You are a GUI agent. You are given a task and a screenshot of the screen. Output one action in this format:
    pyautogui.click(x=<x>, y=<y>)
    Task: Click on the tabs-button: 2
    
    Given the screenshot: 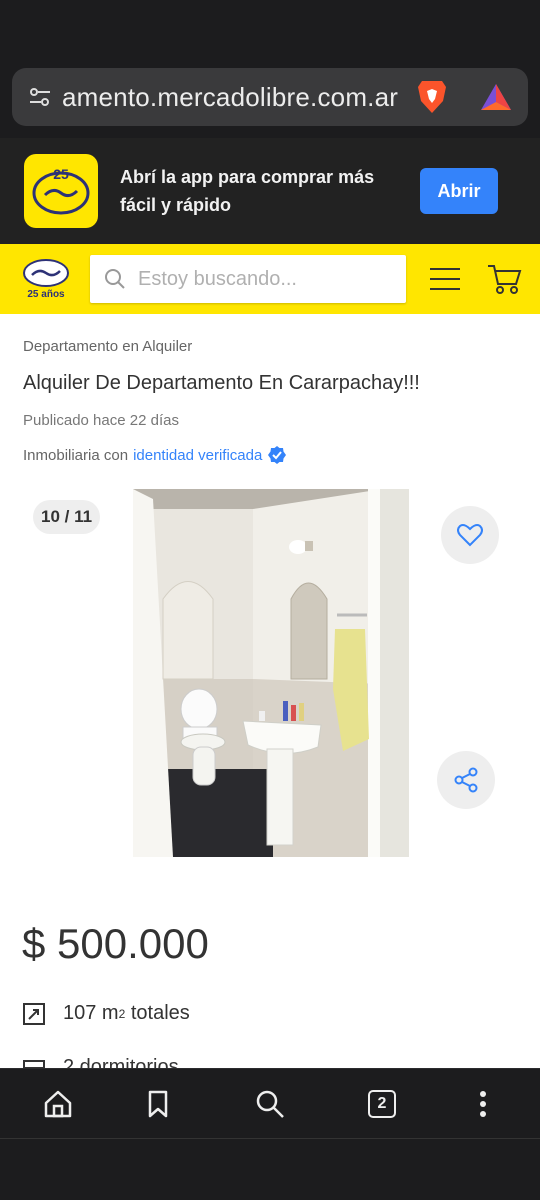 What is the action you would take?
    pyautogui.click(x=382, y=1104)
    